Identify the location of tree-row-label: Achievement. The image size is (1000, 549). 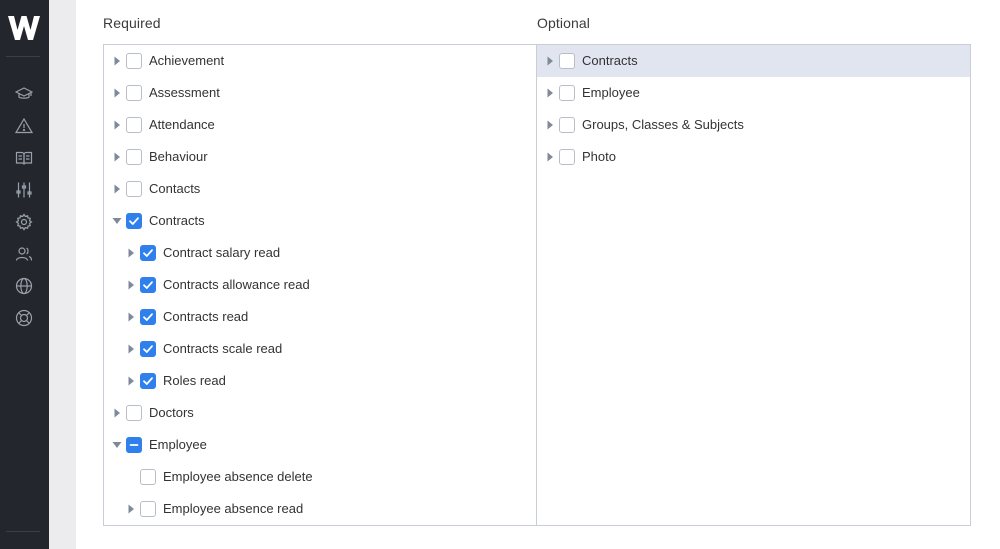
(187, 60).